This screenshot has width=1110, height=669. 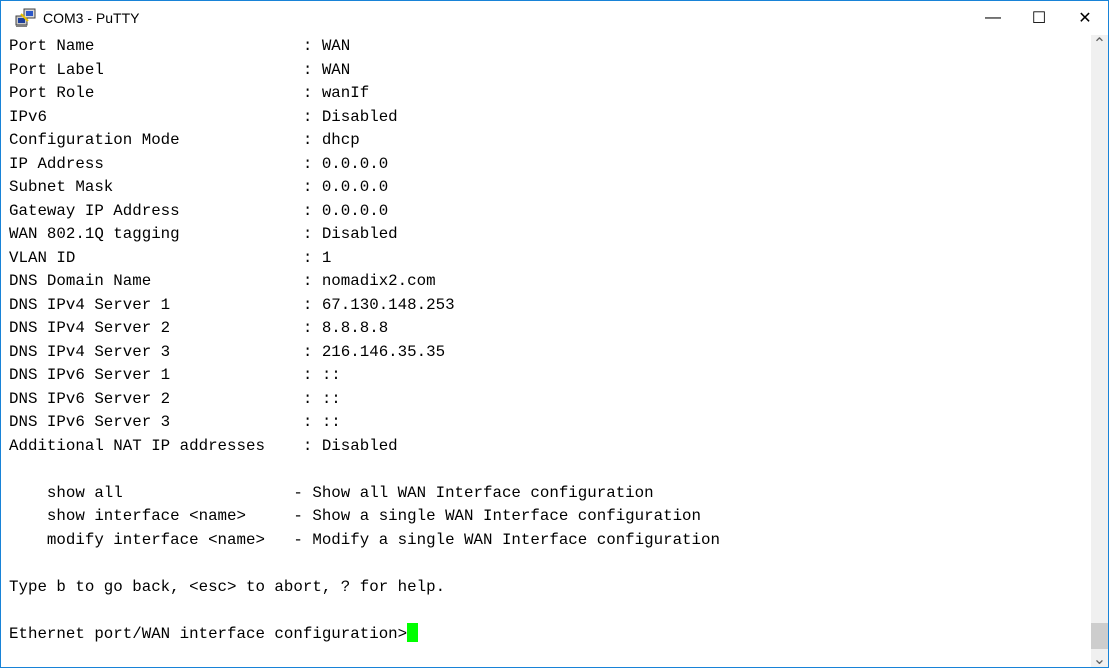 I want to click on terminal-line: IP Address : 0.0.0.0, so click(x=199, y=163).